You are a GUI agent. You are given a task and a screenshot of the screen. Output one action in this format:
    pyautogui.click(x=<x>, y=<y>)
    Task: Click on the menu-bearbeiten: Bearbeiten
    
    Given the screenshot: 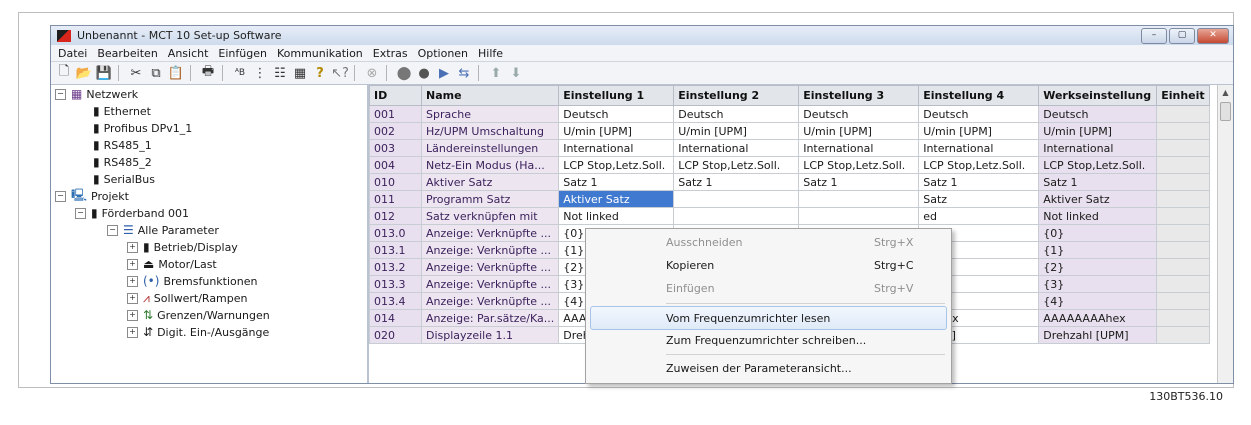 What is the action you would take?
    pyautogui.click(x=127, y=53)
    